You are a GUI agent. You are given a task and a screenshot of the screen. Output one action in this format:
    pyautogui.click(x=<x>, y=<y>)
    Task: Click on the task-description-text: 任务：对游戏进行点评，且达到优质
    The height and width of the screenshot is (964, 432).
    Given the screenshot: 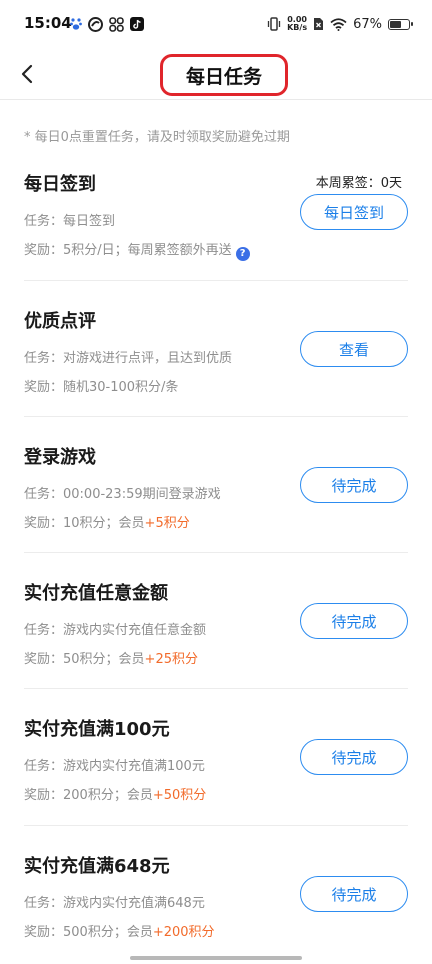 What is the action you would take?
    pyautogui.click(x=128, y=358)
    